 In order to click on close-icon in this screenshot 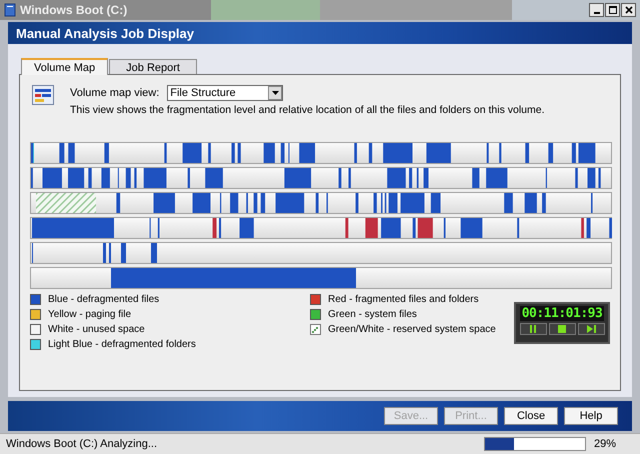, I will do `click(628, 10)`.